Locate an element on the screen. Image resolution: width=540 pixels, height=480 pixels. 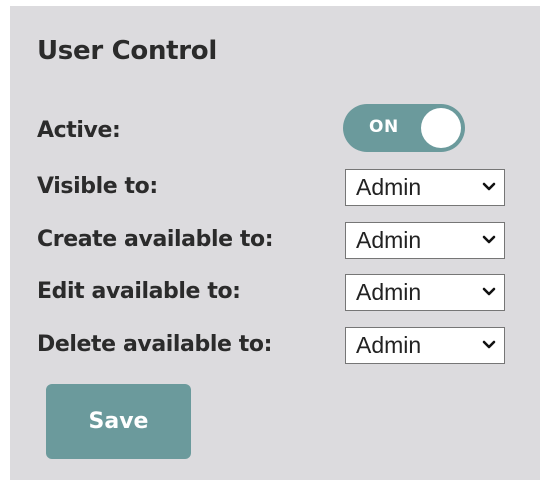
edit-available-to-value: Admin is located at coordinates (389, 292).